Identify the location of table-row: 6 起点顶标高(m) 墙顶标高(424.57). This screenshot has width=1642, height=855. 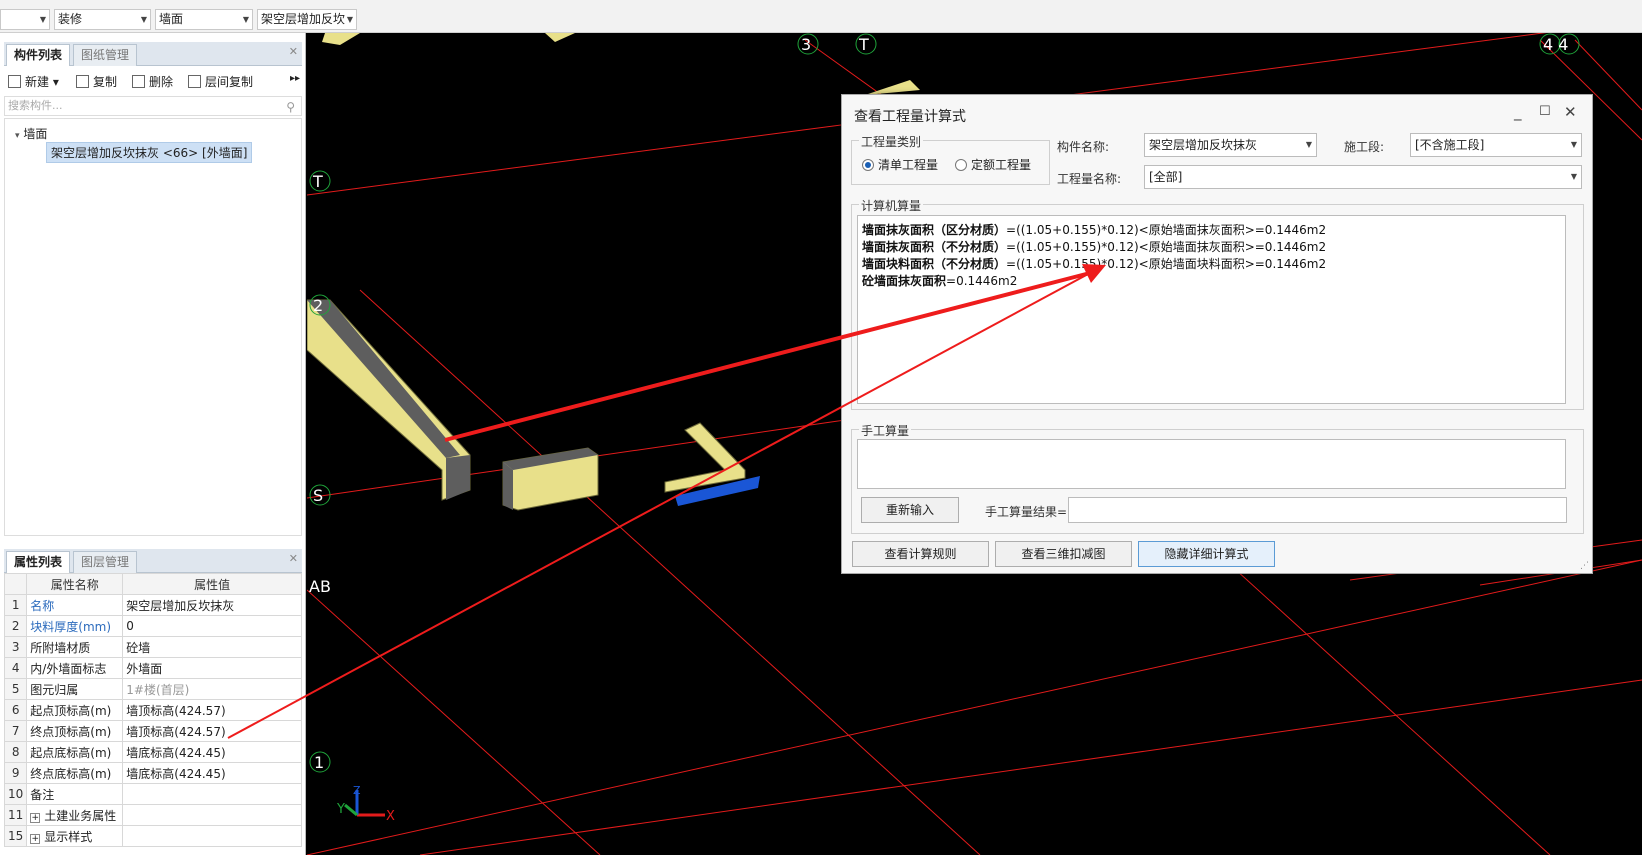
(152, 710).